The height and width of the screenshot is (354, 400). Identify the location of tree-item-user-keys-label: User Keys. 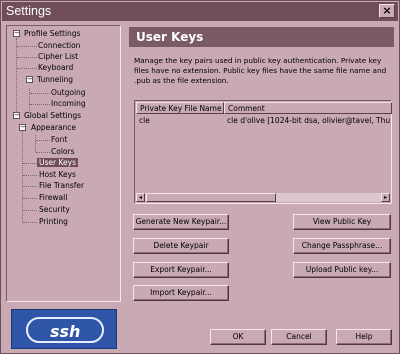
(57, 162).